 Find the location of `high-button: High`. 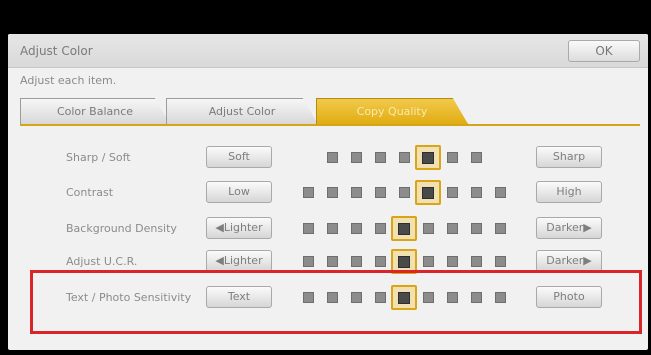

high-button: High is located at coordinates (569, 192).